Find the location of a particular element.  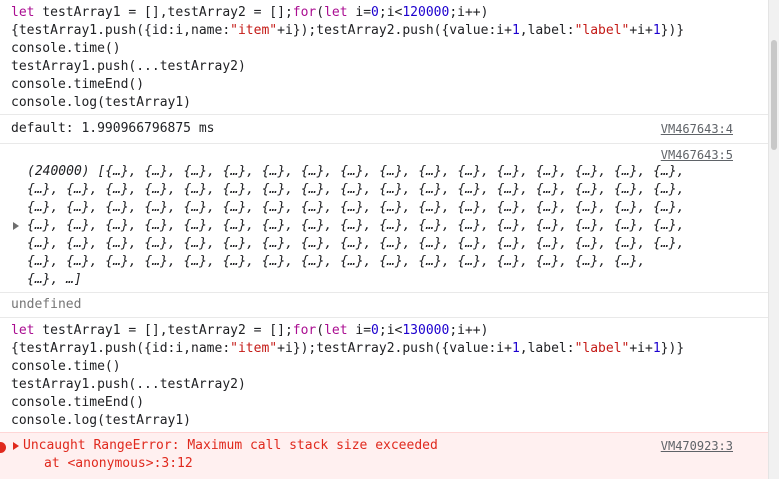

source-link: VM470923:3 is located at coordinates (697, 446).